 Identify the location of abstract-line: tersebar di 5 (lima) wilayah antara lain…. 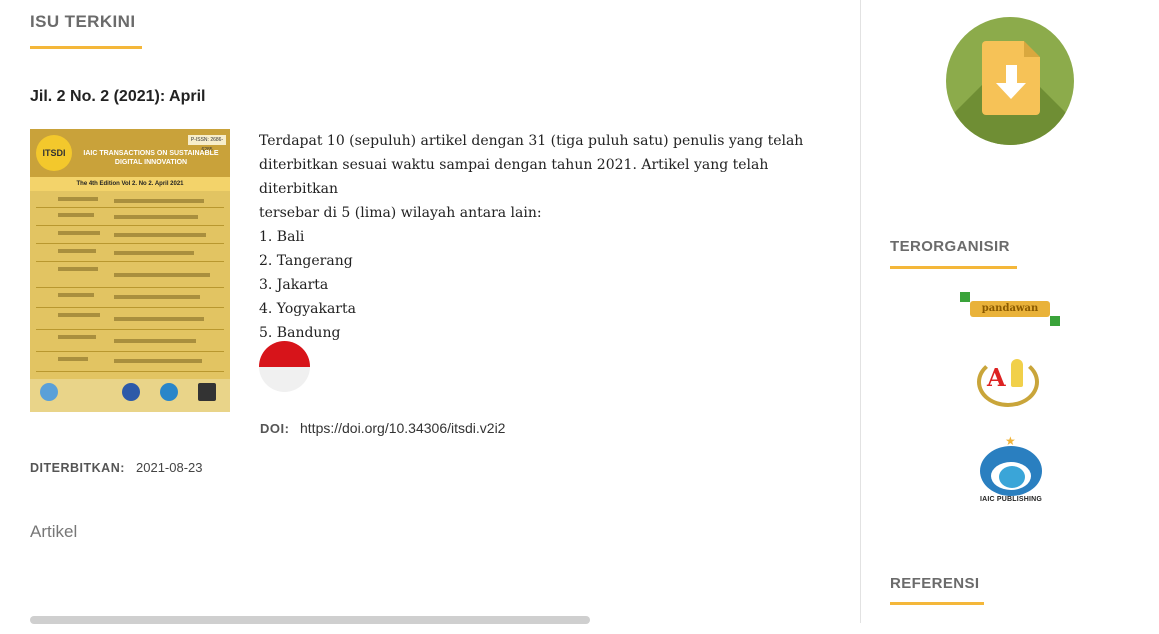
(400, 213).